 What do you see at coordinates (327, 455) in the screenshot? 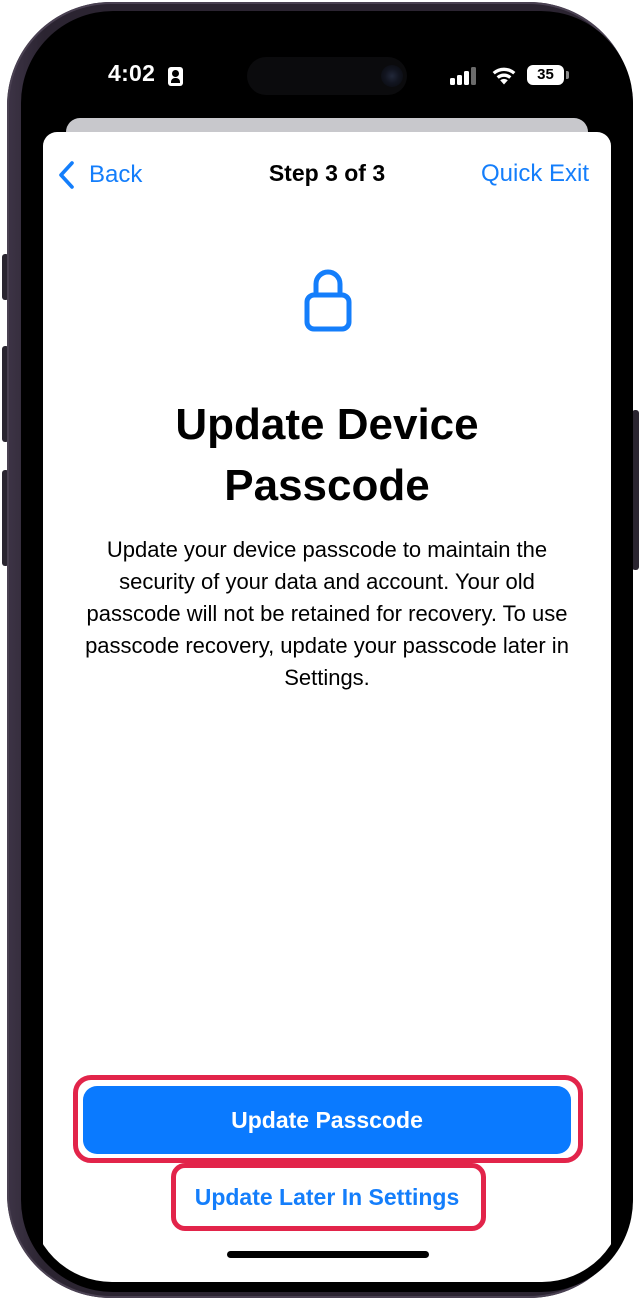
I see `page-title: Update Device Passcode` at bounding box center [327, 455].